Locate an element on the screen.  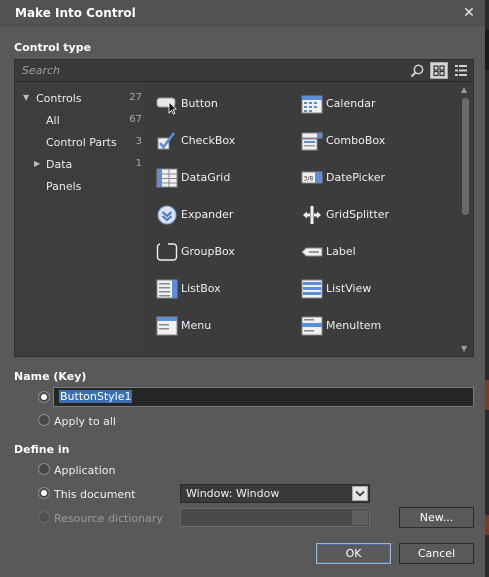
apply-to-all-radio is located at coordinates (44, 420).